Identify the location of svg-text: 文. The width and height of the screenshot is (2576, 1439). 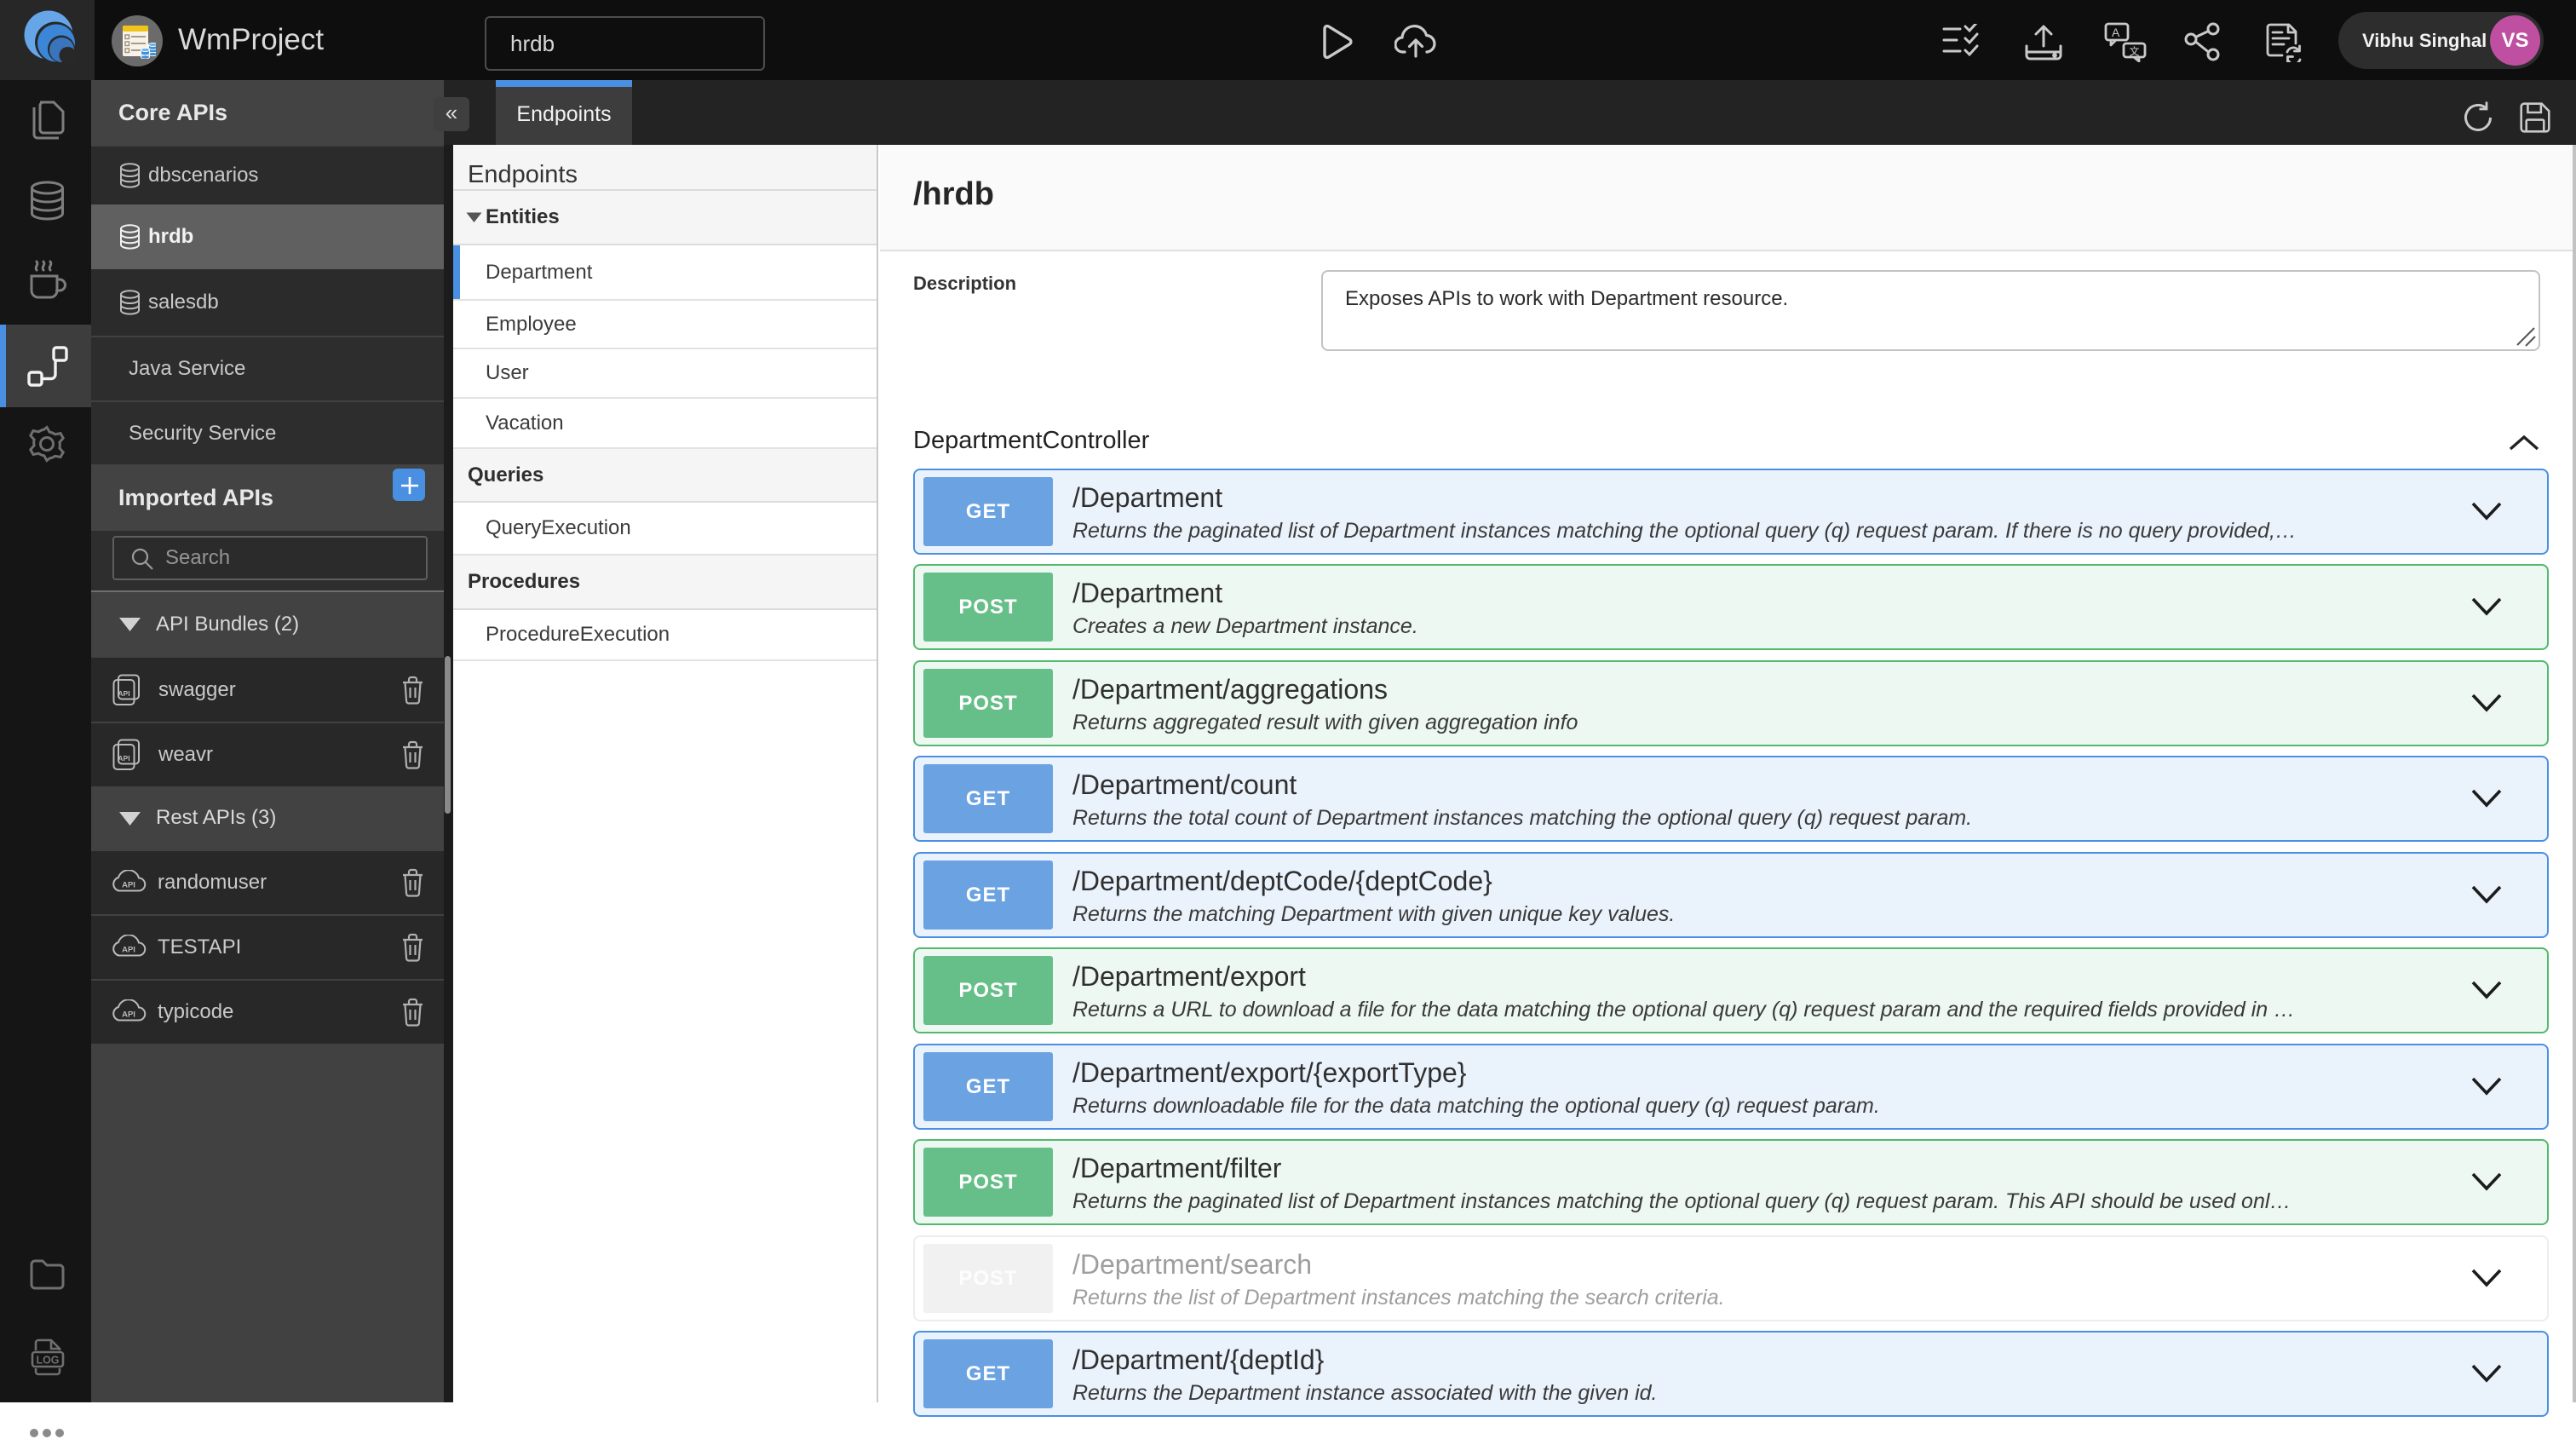
(2135, 51).